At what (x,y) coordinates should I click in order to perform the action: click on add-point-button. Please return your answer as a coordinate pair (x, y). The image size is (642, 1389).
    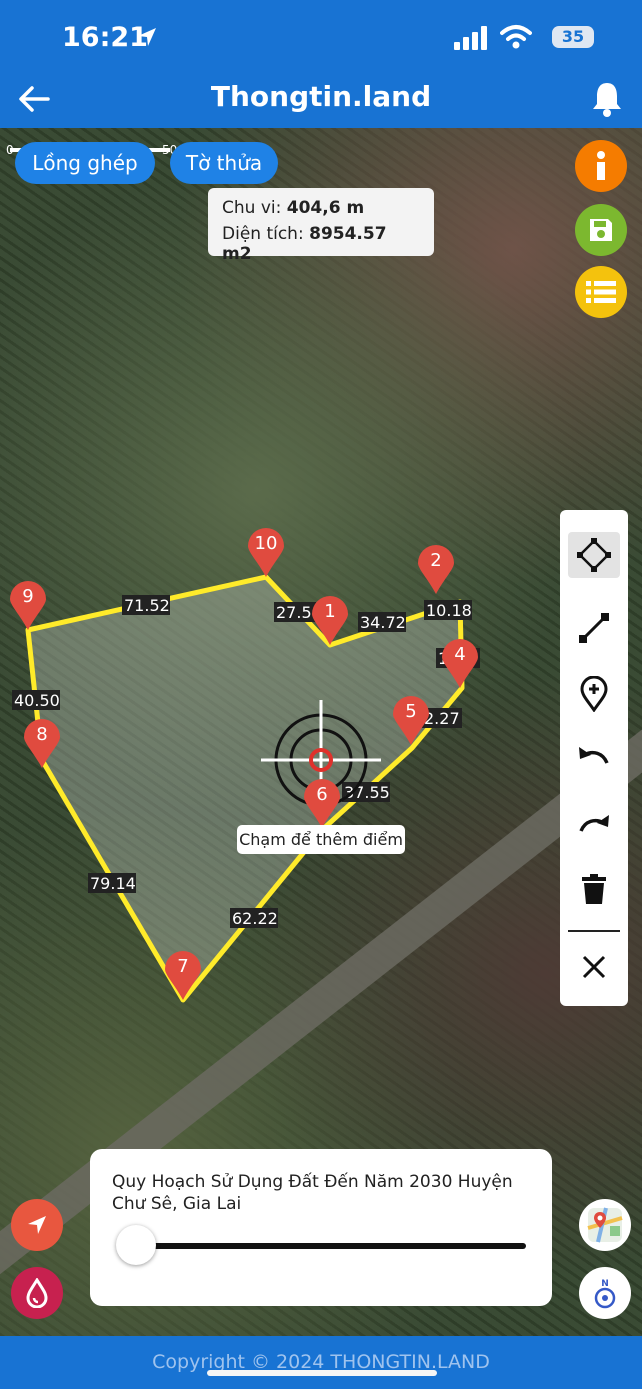
    Looking at the image, I should click on (594, 694).